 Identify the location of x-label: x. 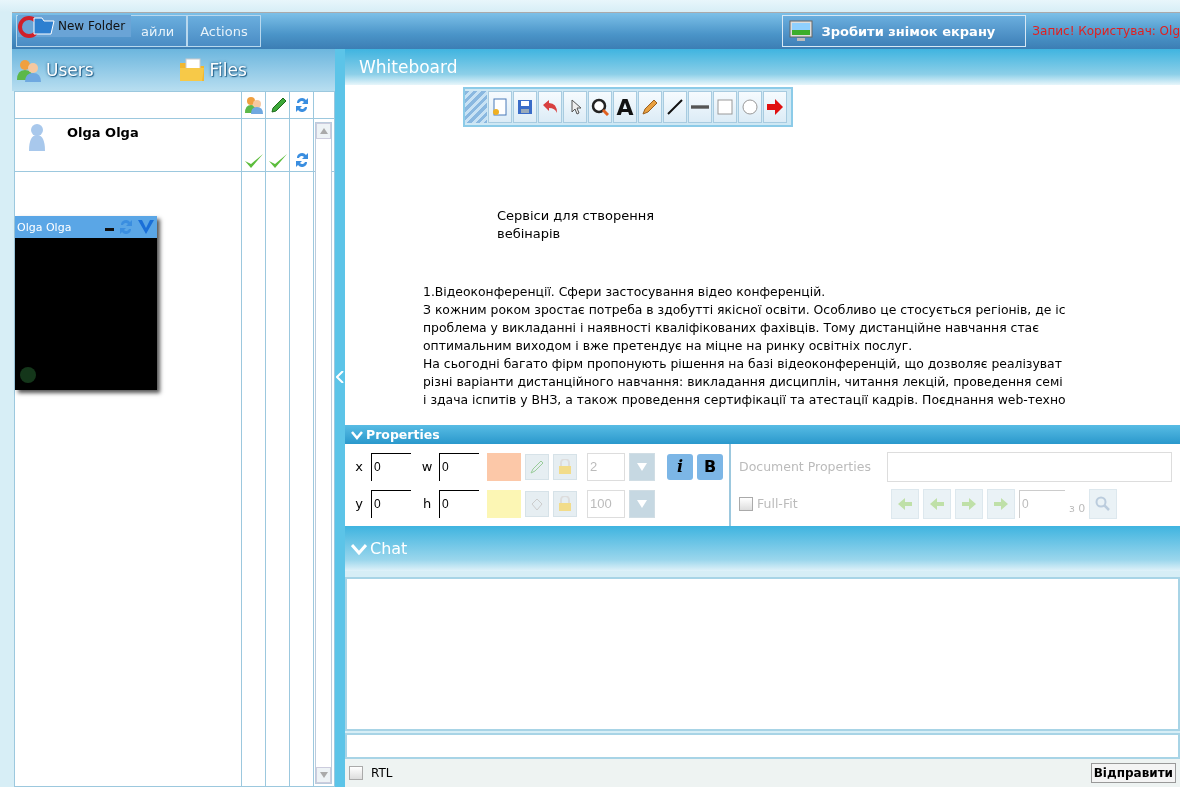
(359, 466).